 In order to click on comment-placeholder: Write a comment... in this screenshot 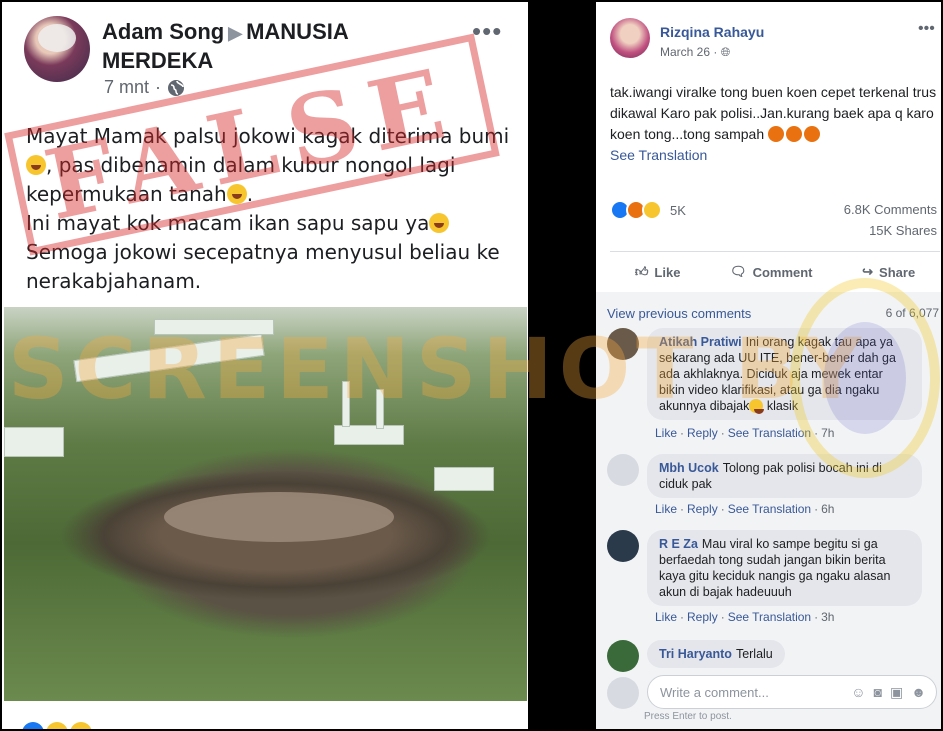, I will do `click(714, 692)`.